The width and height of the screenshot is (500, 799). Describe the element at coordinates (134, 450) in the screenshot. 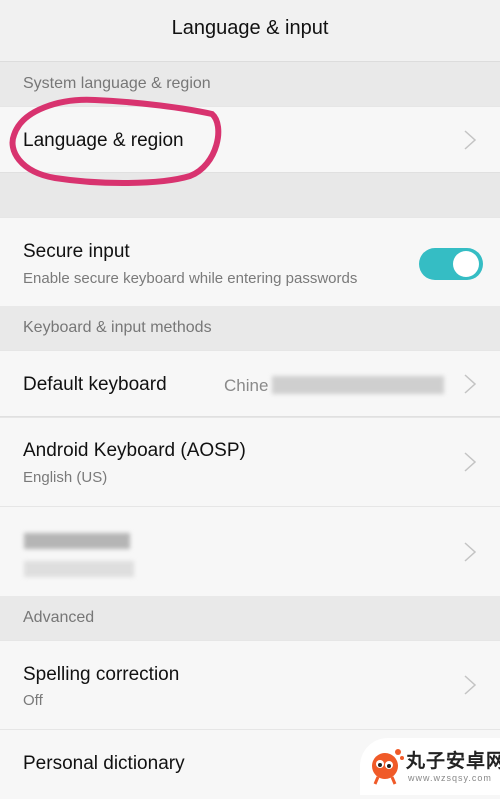

I see `android-keyboard-label: Android Keyboard (AOSP)` at that location.